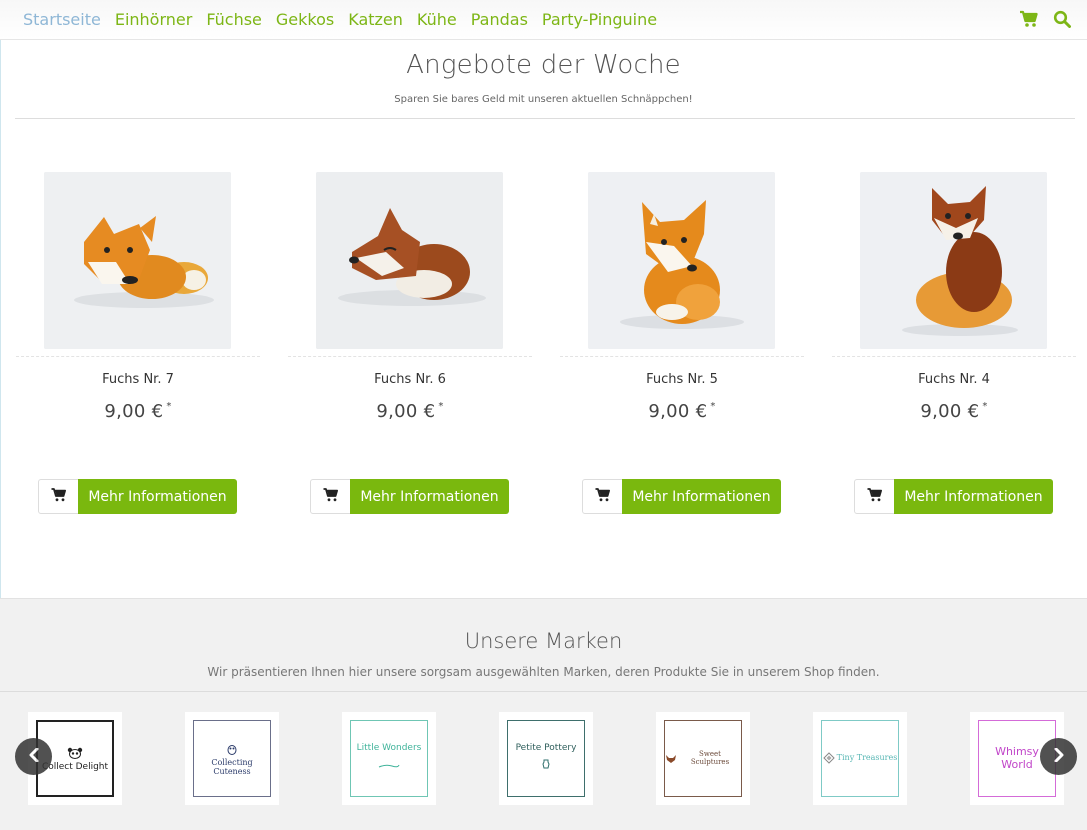  Describe the element at coordinates (499, 20) in the screenshot. I see `nav-item-pandas: Pandas` at that location.